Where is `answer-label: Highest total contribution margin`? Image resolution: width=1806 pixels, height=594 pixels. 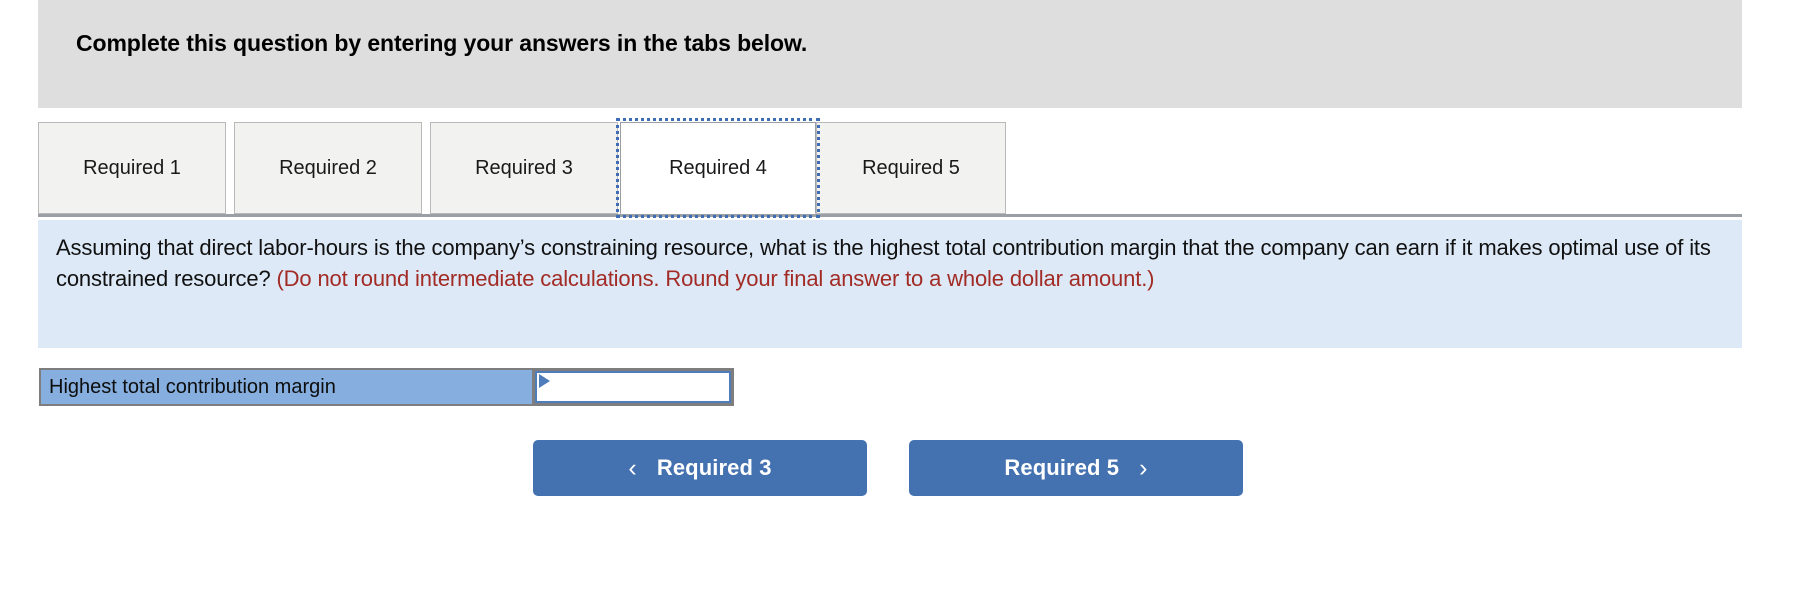
answer-label: Highest total contribution margin is located at coordinates (286, 387).